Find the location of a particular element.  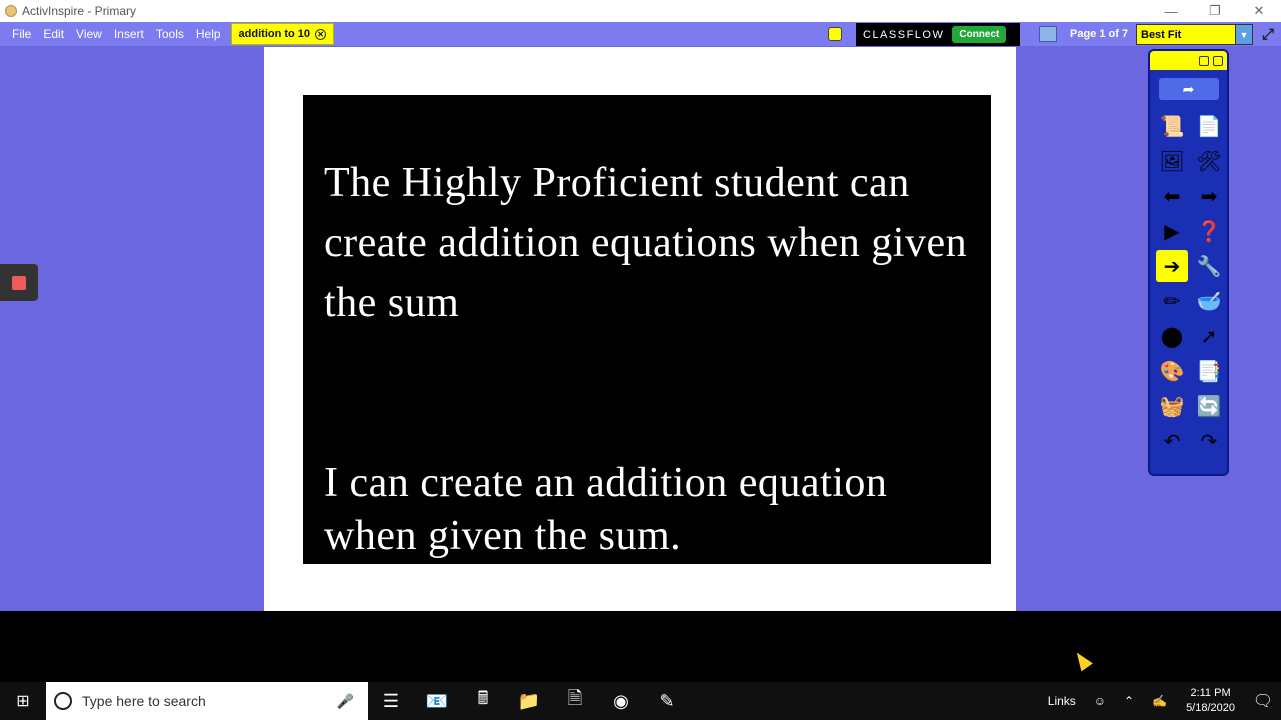

redo-icon: ↷ is located at coordinates (1209, 441).